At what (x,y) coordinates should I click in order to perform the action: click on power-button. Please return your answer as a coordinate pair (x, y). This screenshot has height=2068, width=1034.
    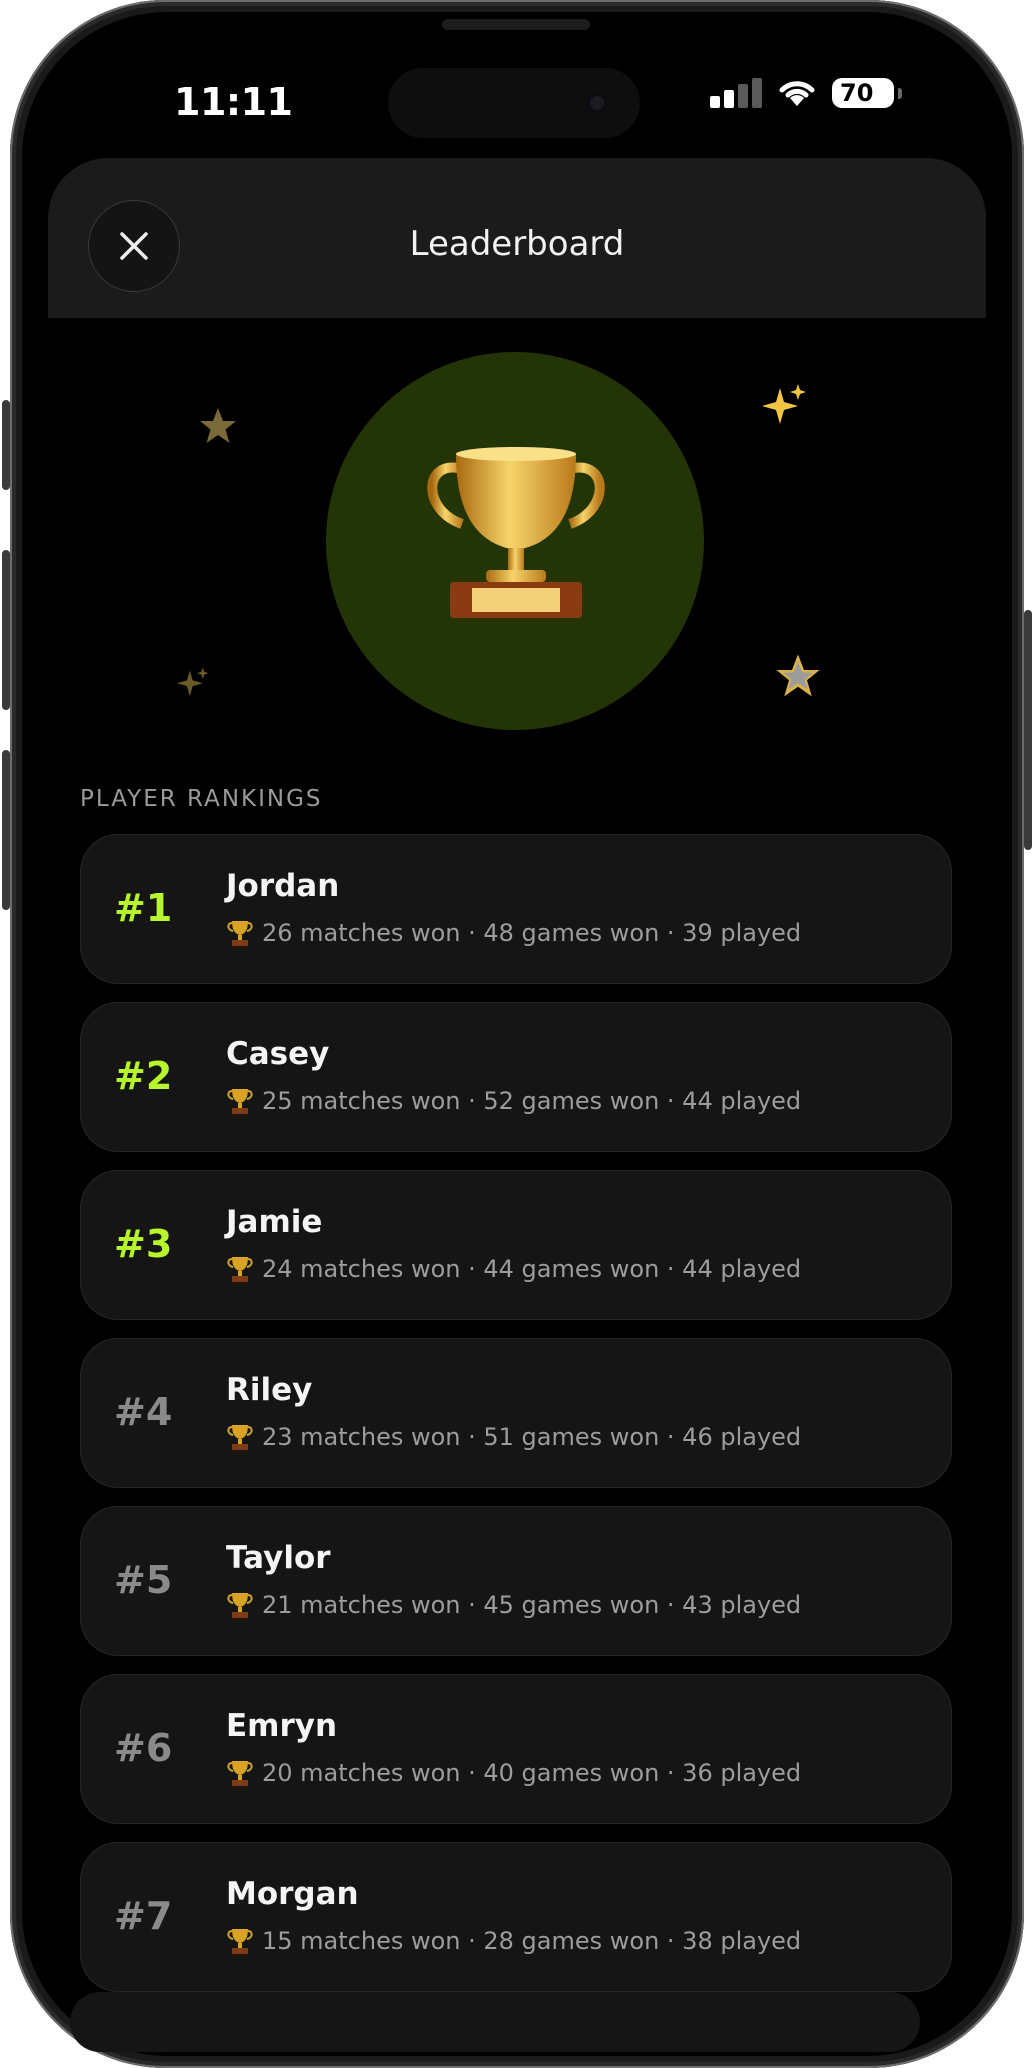
    Looking at the image, I should click on (1028, 730).